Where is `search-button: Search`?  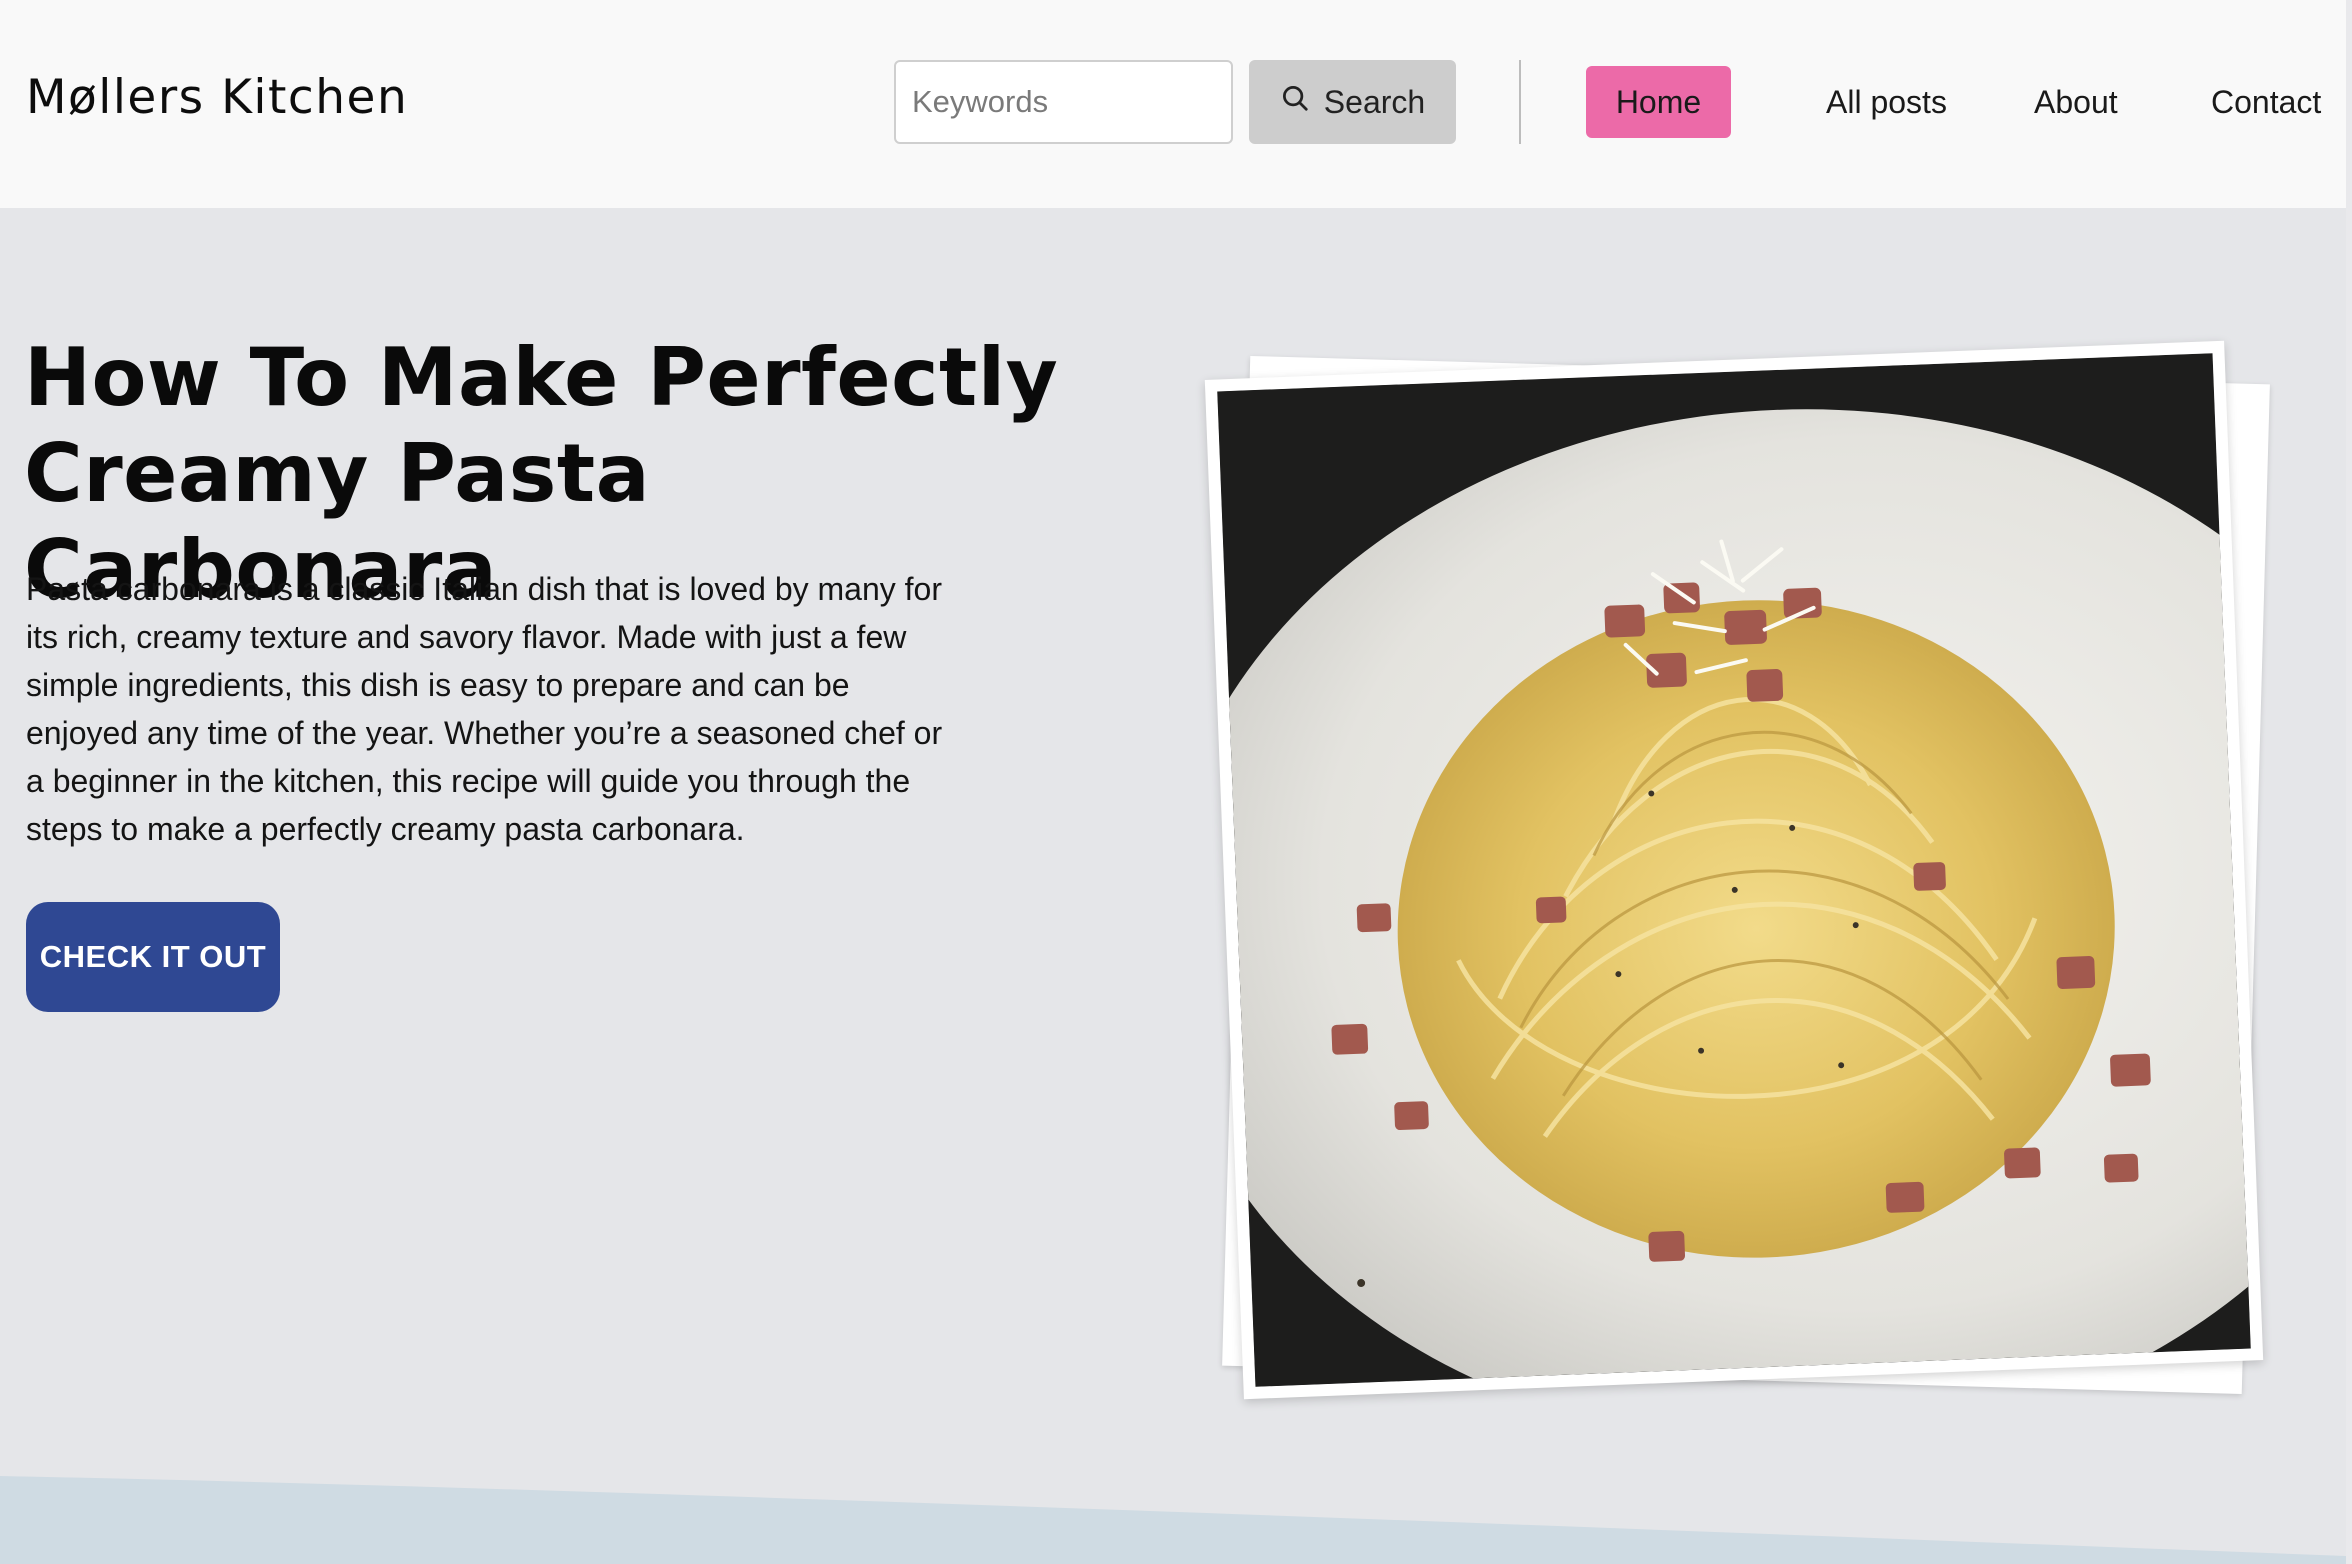
search-button: Search is located at coordinates (1352, 102).